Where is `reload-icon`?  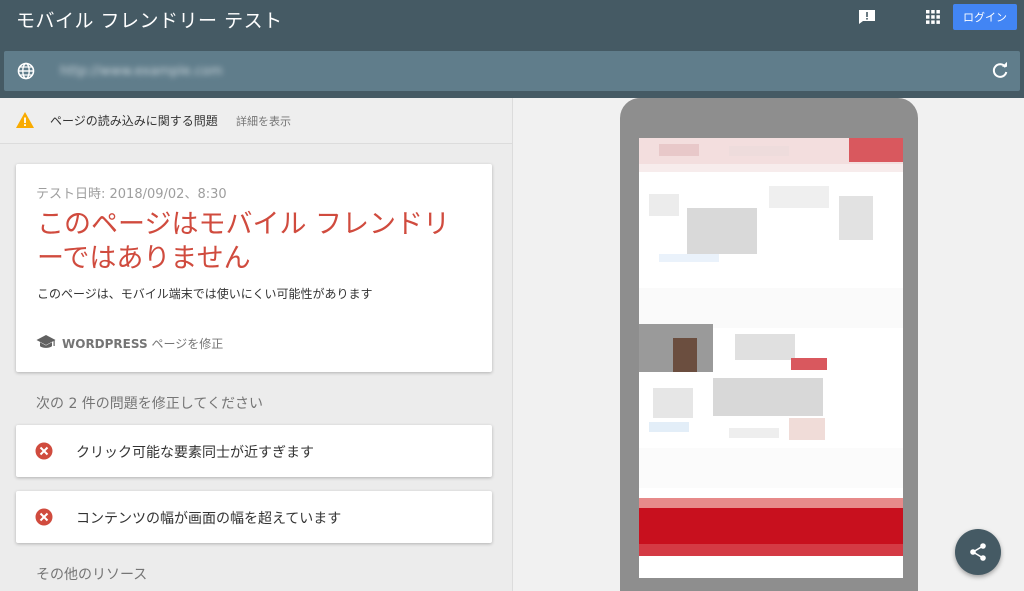 reload-icon is located at coordinates (1000, 71).